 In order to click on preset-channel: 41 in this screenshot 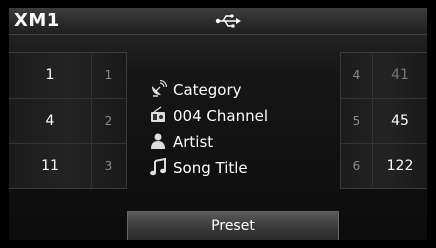, I will do `click(400, 75)`.